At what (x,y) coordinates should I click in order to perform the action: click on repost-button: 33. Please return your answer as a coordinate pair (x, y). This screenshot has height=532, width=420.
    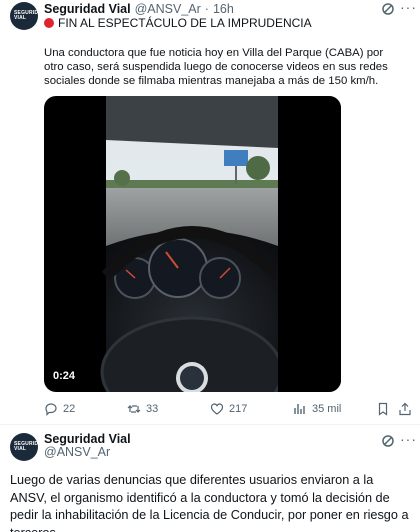
    Looking at the image, I should click on (142, 409).